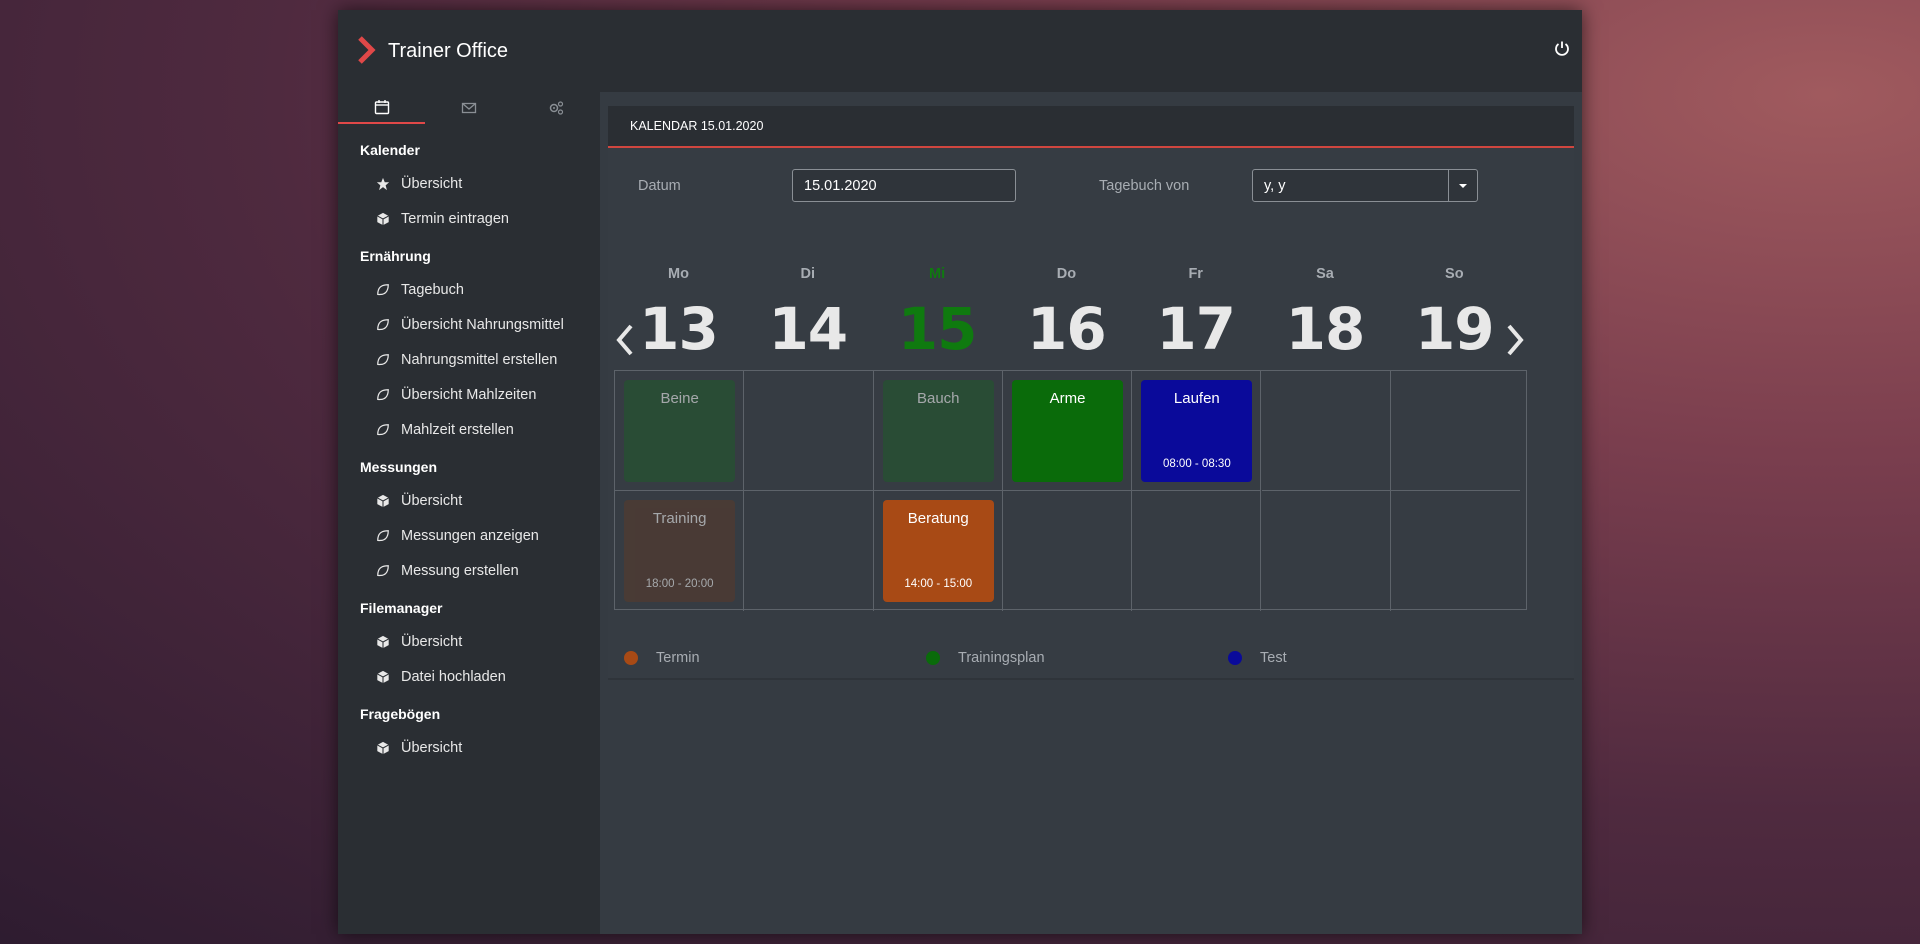 The image size is (1920, 944). What do you see at coordinates (1273, 658) in the screenshot?
I see `legend-label: Test` at bounding box center [1273, 658].